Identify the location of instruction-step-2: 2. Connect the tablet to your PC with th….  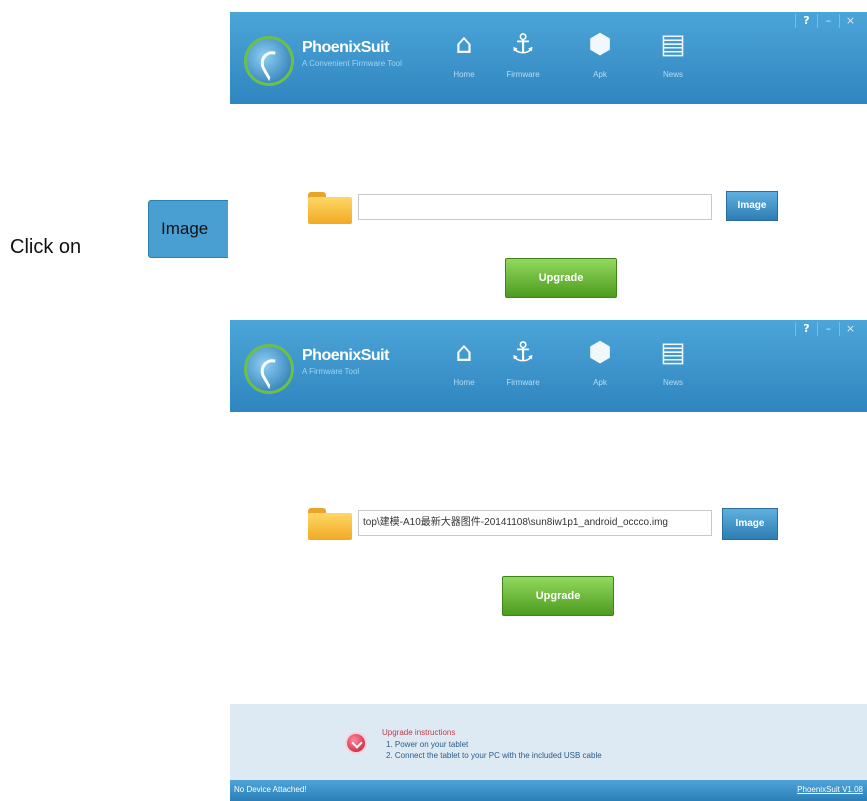
(494, 755).